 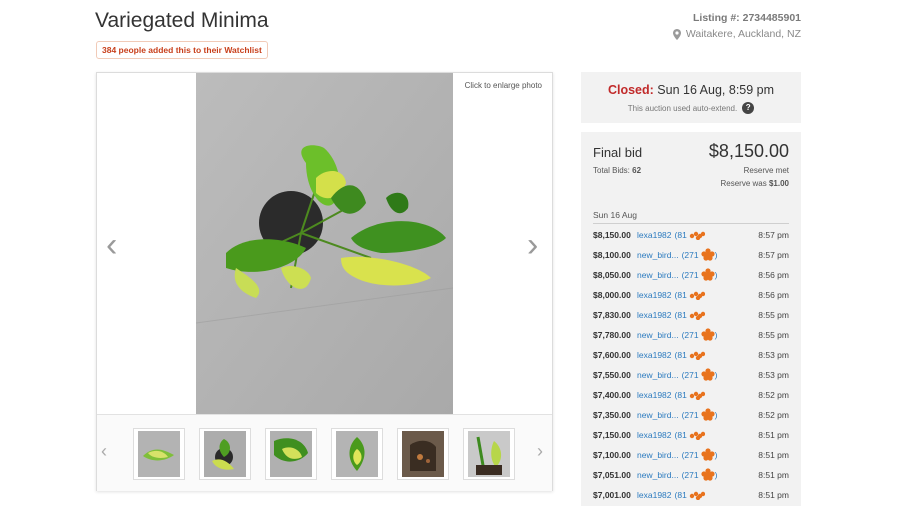 I want to click on thumbnail-strip: ‹ ›, so click(x=324, y=452).